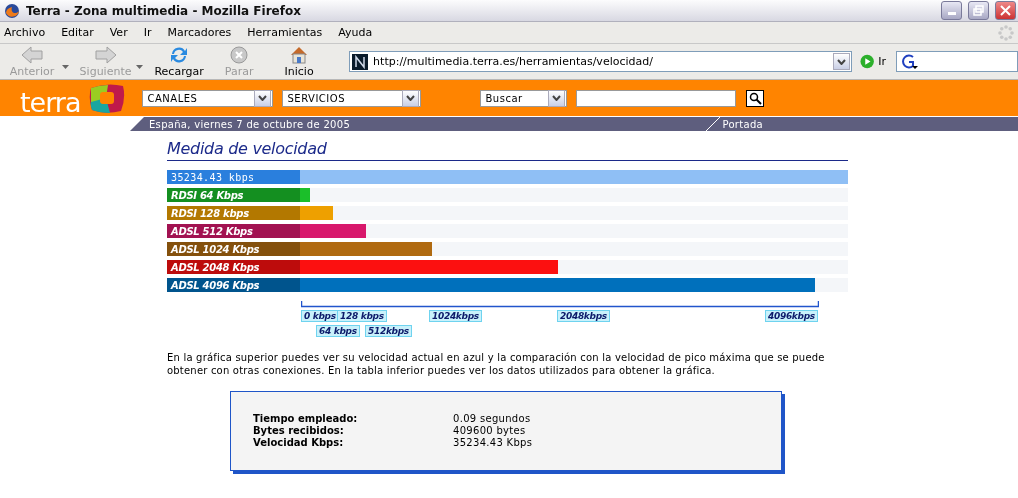 This screenshot has width=1018, height=498. Describe the element at coordinates (299, 443) in the screenshot. I see `result-label: Velocidad Kbps:` at that location.